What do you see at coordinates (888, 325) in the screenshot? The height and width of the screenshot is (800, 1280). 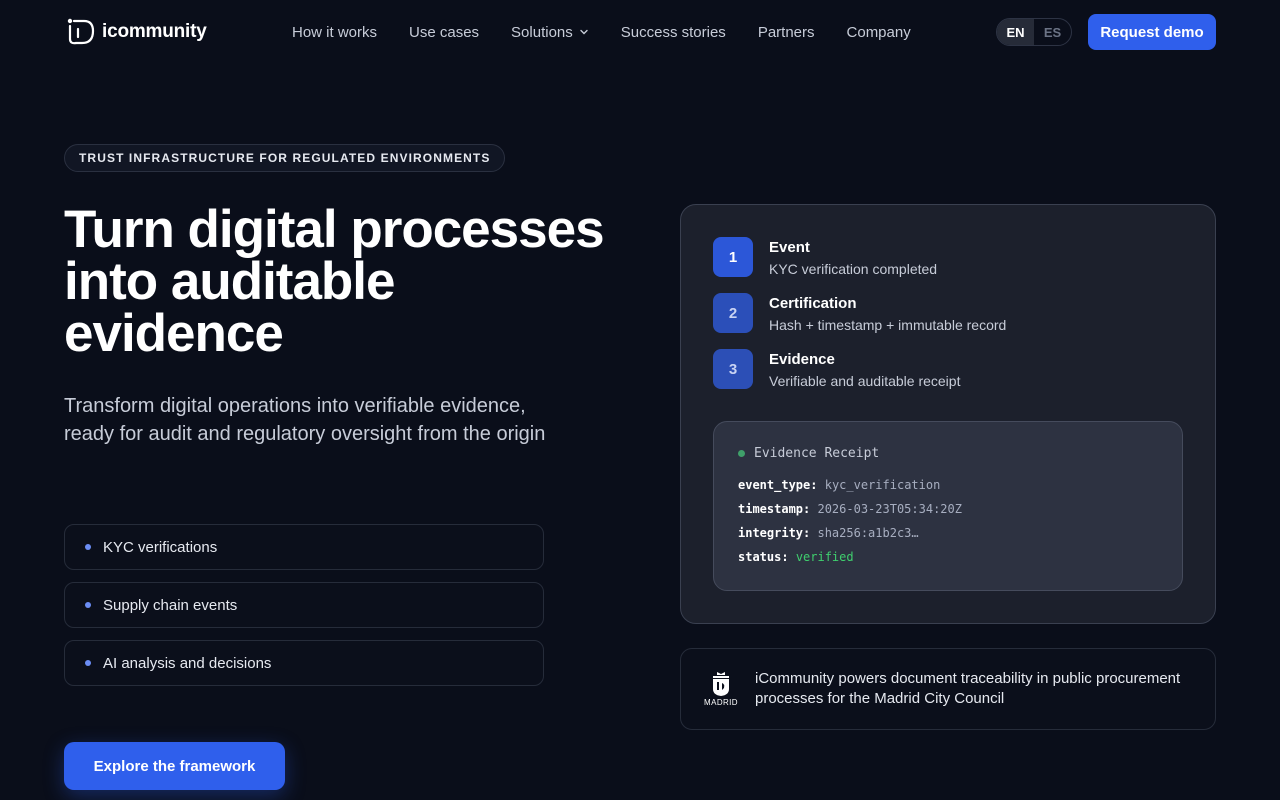 I see `step-description: Hash + timestamp + immutable record` at bounding box center [888, 325].